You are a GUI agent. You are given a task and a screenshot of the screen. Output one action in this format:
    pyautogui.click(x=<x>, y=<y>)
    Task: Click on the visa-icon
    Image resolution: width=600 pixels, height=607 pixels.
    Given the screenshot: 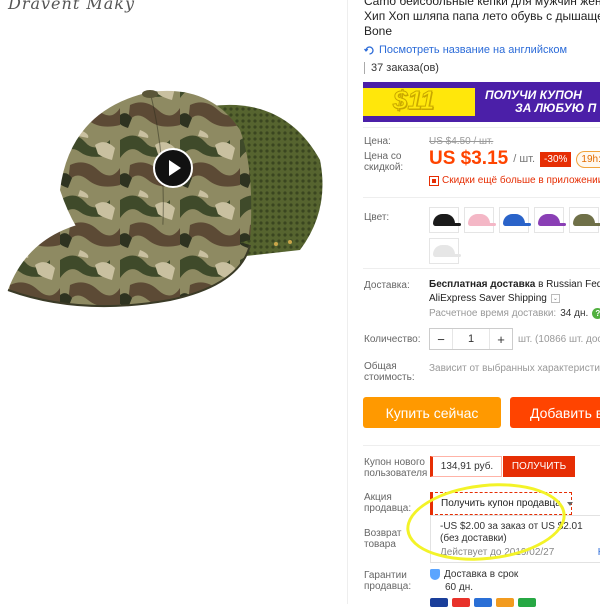 What is the action you would take?
    pyautogui.click(x=439, y=602)
    